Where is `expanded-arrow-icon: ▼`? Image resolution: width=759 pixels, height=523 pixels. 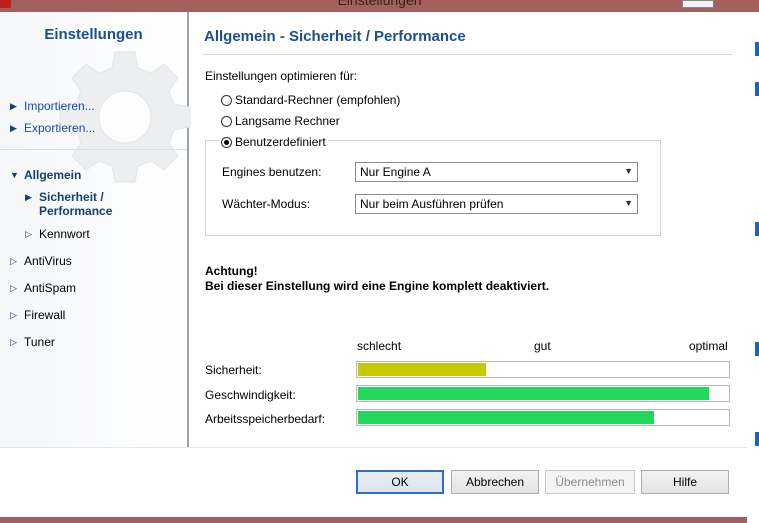 expanded-arrow-icon: ▼ is located at coordinates (14, 175).